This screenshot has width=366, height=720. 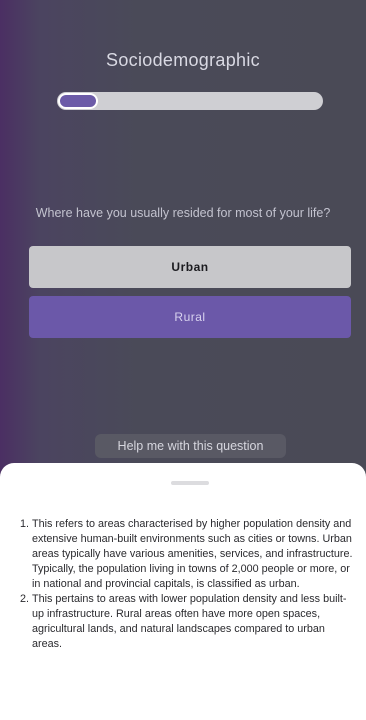 I want to click on option-rural-button: Rural, so click(x=190, y=317).